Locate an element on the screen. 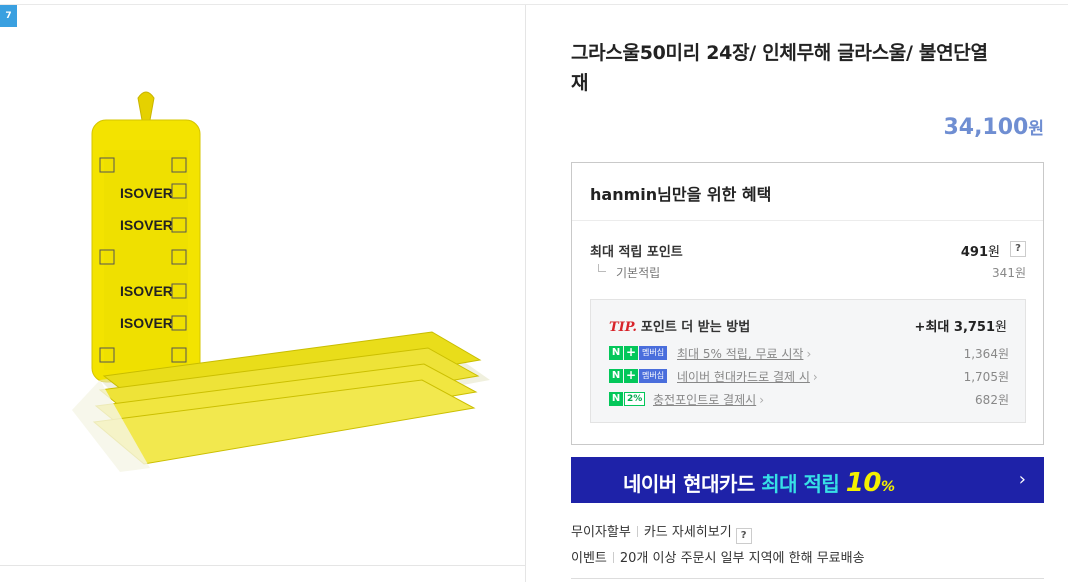 Image resolution: width=1068 pixels, height=582 pixels. tip-heading: TIP. 포인트 더 받는 방법 is located at coordinates (679, 325).